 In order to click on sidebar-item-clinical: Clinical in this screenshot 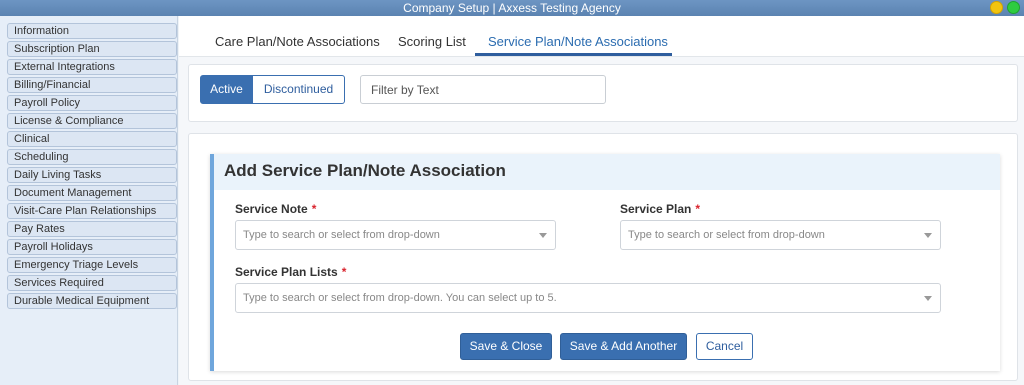, I will do `click(92, 139)`.